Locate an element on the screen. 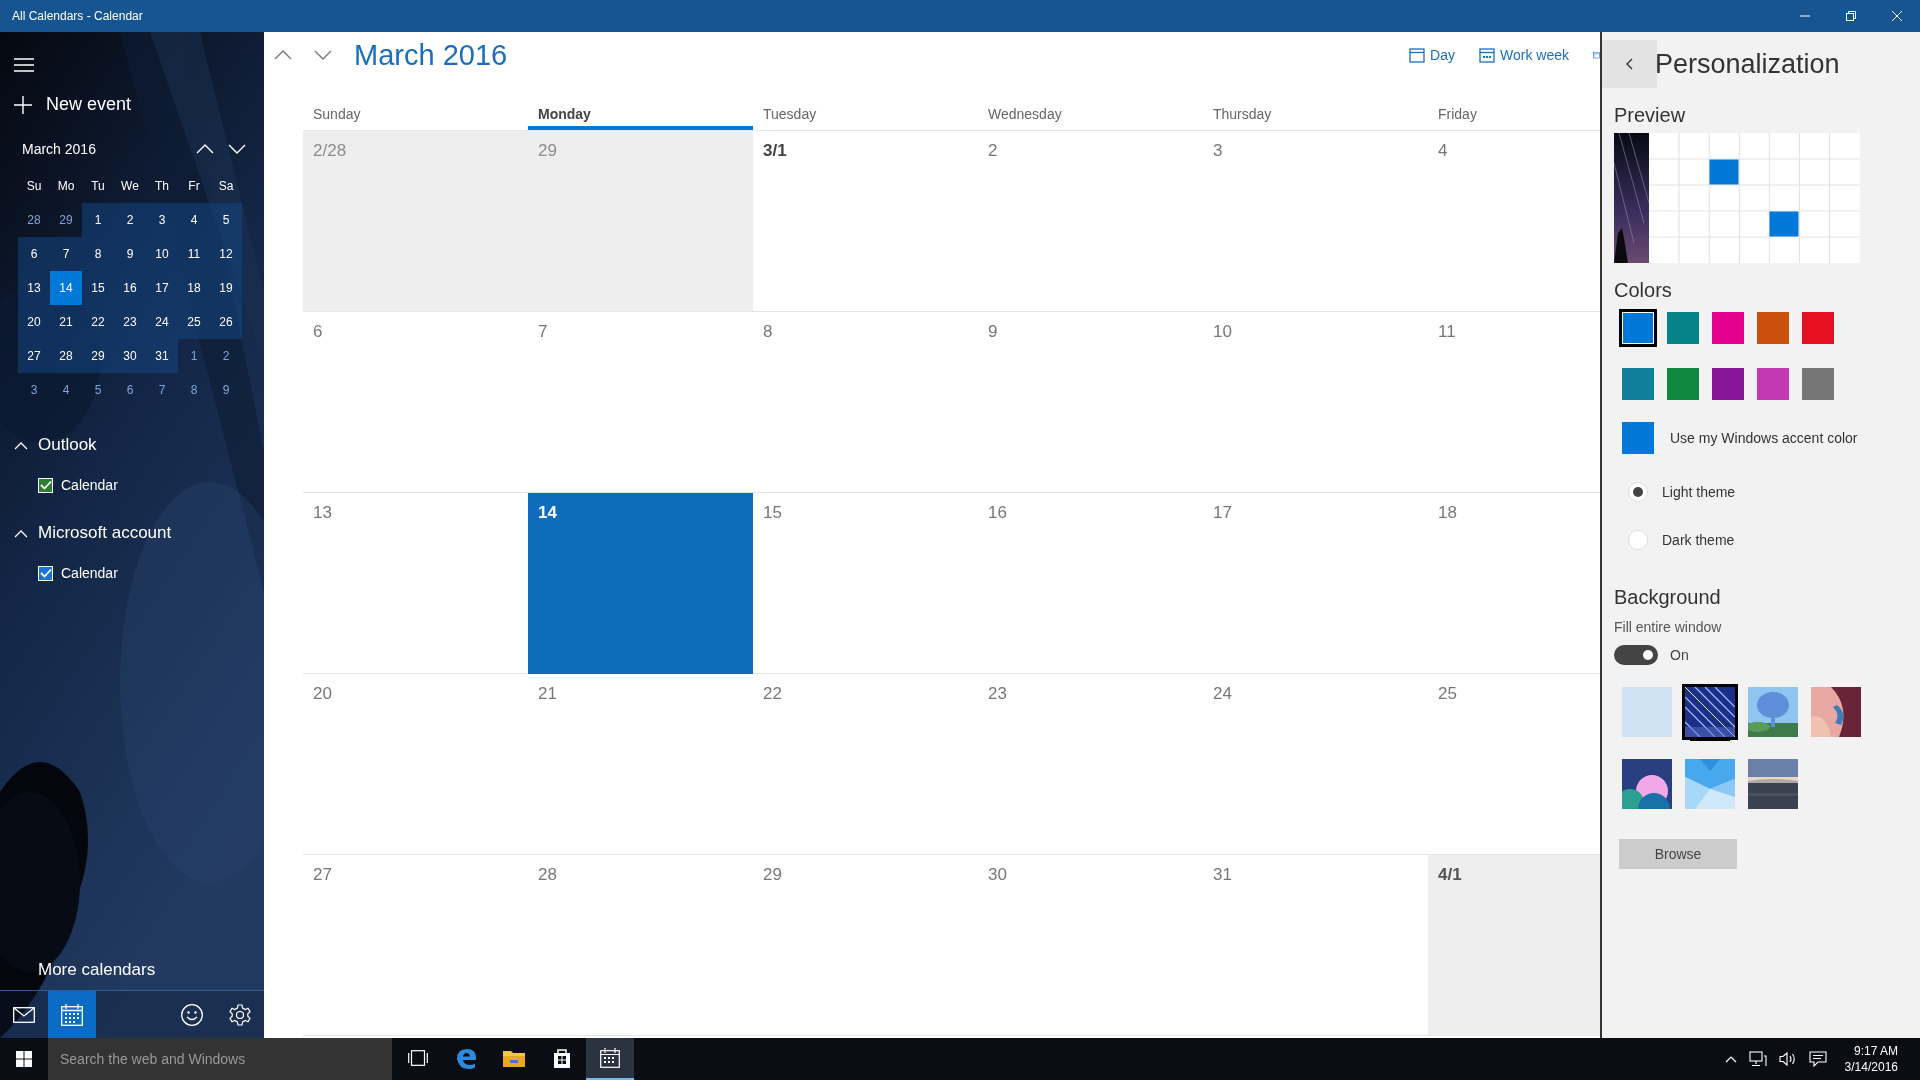  day-cell: 3/1 is located at coordinates (865, 221).